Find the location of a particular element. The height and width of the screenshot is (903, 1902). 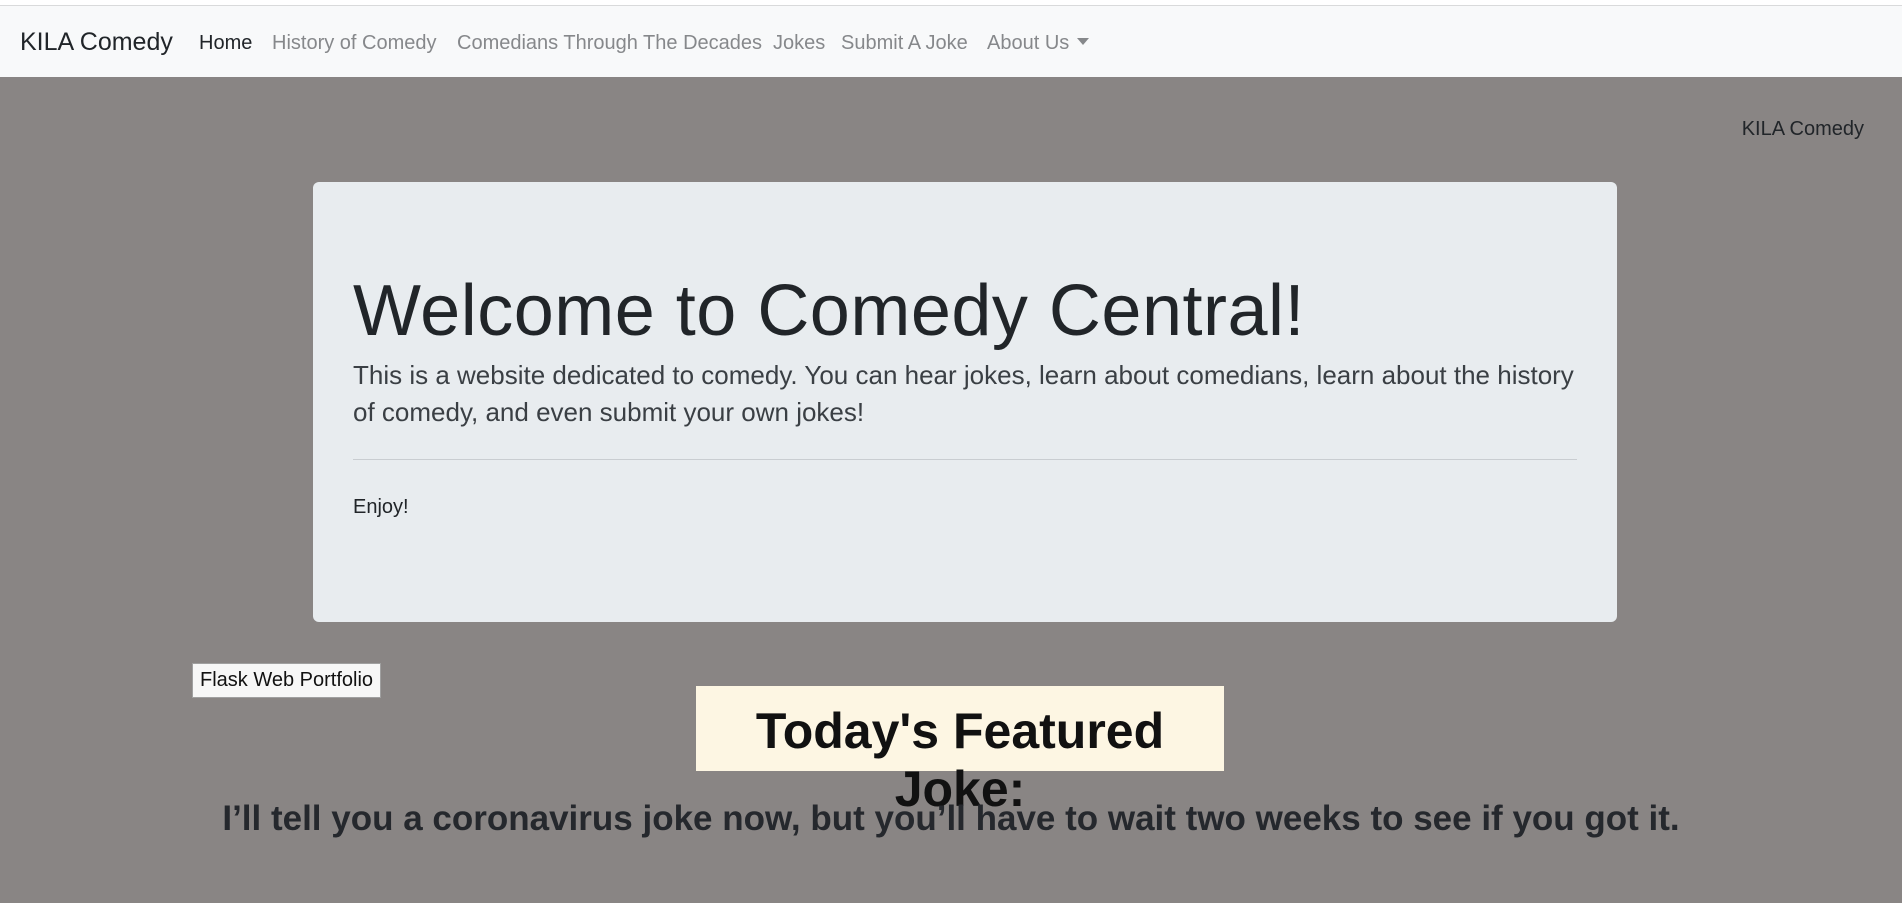

nav-link-jokes: Jokes is located at coordinates (799, 43).